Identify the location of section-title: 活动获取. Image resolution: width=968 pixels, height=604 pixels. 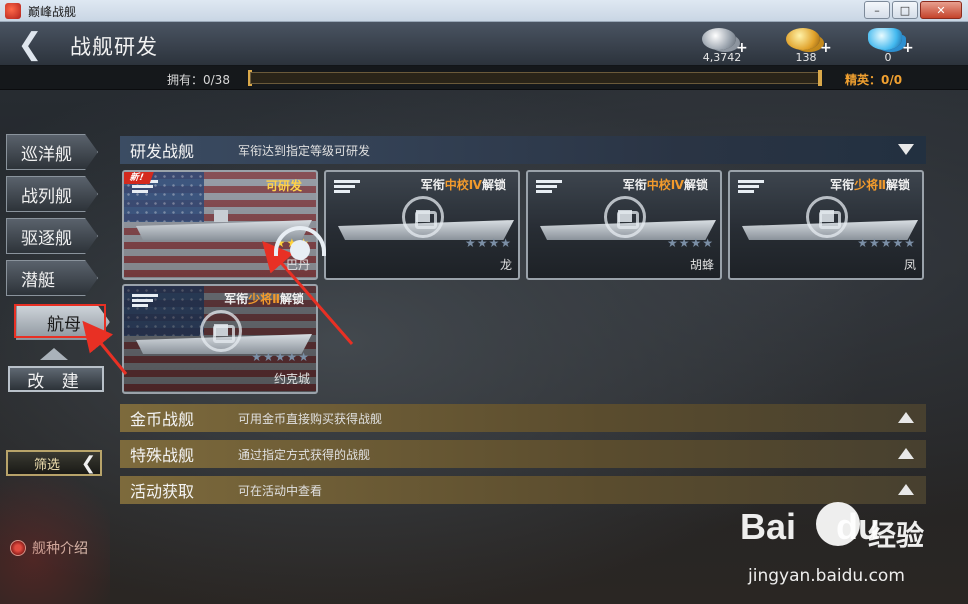
(162, 491).